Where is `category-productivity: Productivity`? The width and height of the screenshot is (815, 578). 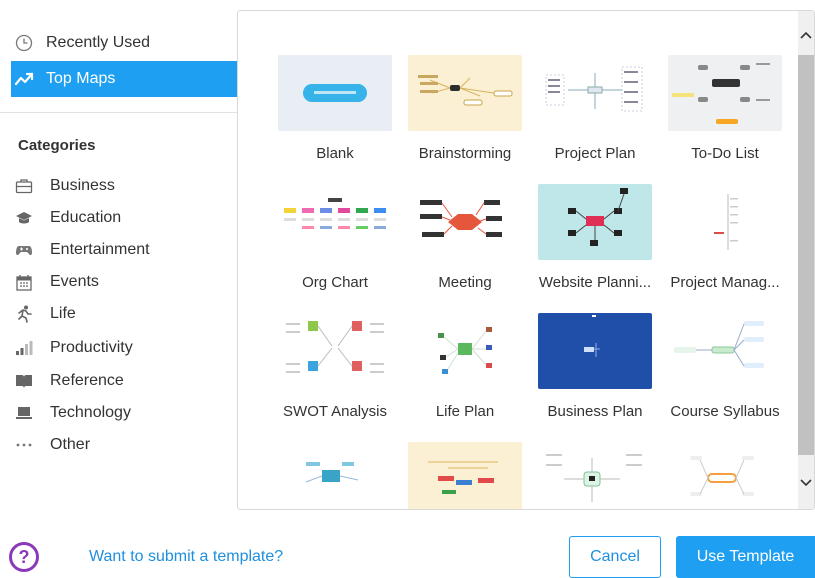 category-productivity: Productivity is located at coordinates (73, 348).